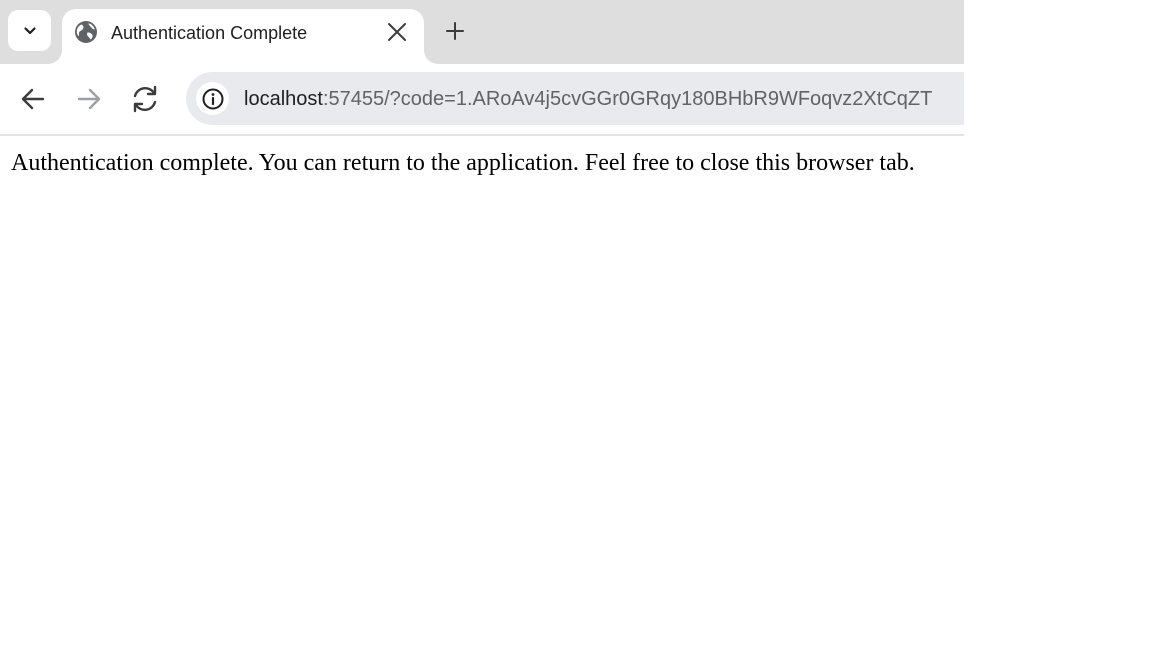 The height and width of the screenshot is (648, 1152). What do you see at coordinates (283, 99) in the screenshot?
I see `url-host: localhost` at bounding box center [283, 99].